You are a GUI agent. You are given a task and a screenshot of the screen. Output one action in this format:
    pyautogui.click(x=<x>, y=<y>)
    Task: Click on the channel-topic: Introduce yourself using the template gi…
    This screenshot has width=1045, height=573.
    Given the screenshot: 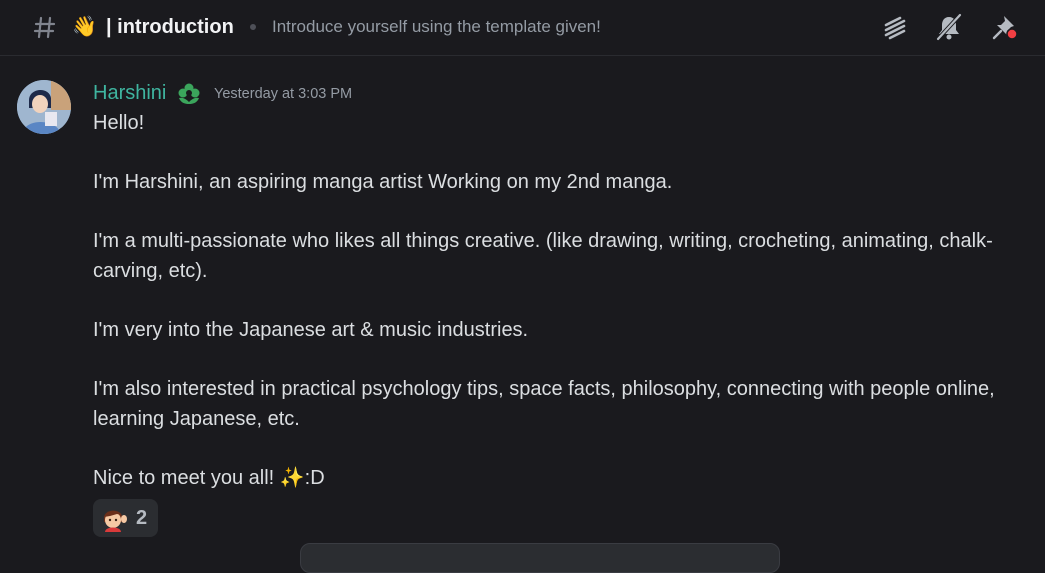 What is the action you would take?
    pyautogui.click(x=436, y=27)
    